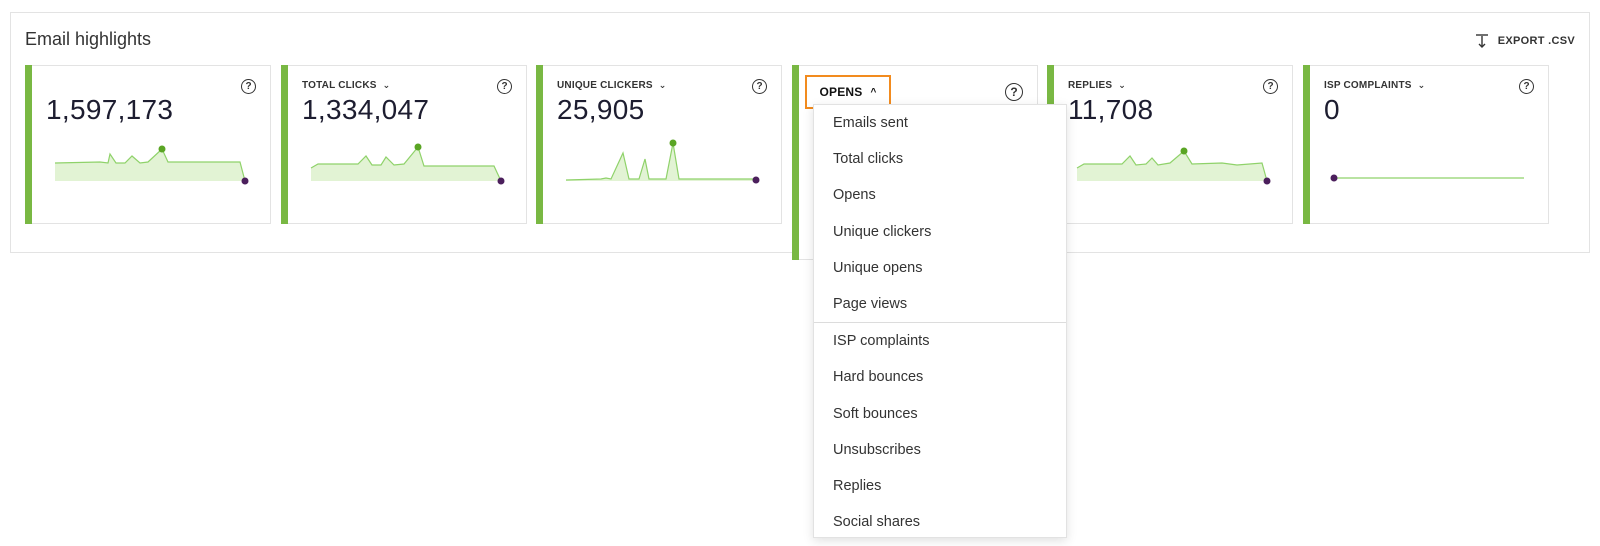 The width and height of the screenshot is (1600, 546). Describe the element at coordinates (873, 92) in the screenshot. I see `chevron-up-icon: ^` at that location.